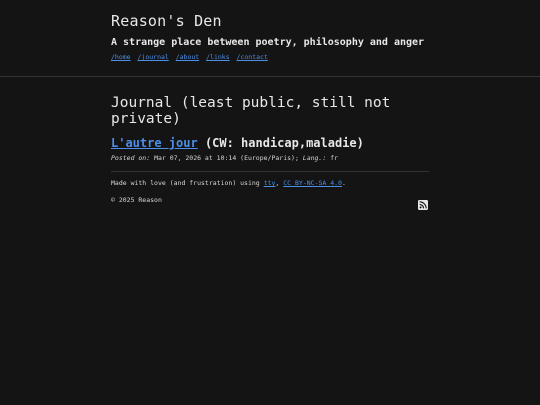 The width and height of the screenshot is (540, 405). What do you see at coordinates (284, 143) in the screenshot?
I see `content-warning: (CW: handicap,maladie)` at bounding box center [284, 143].